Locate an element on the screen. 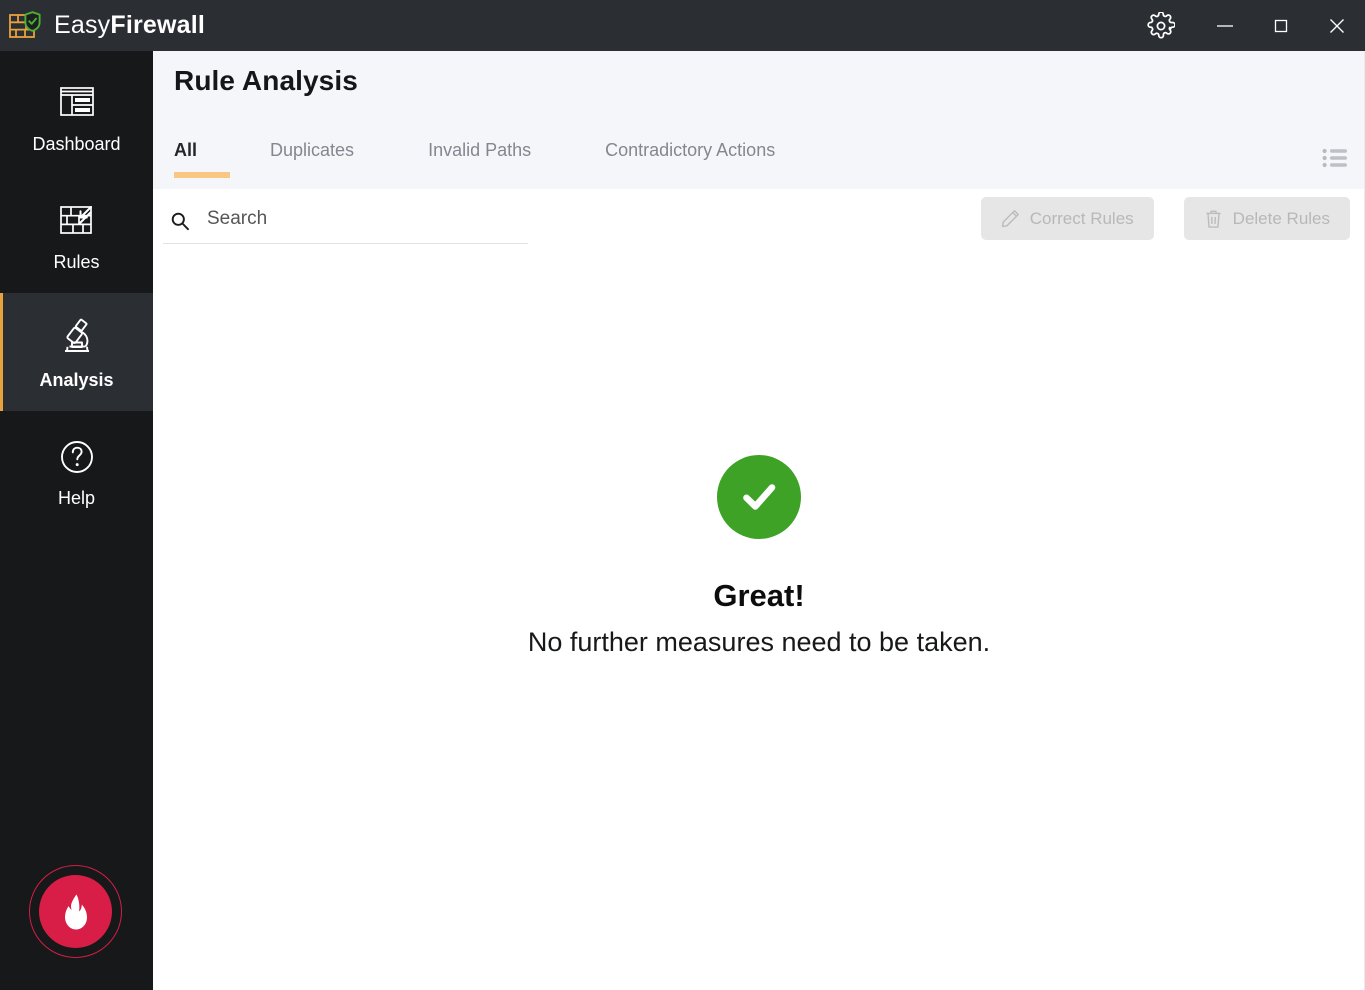 This screenshot has width=1365, height=990. tab-all: All is located at coordinates (192, 161).